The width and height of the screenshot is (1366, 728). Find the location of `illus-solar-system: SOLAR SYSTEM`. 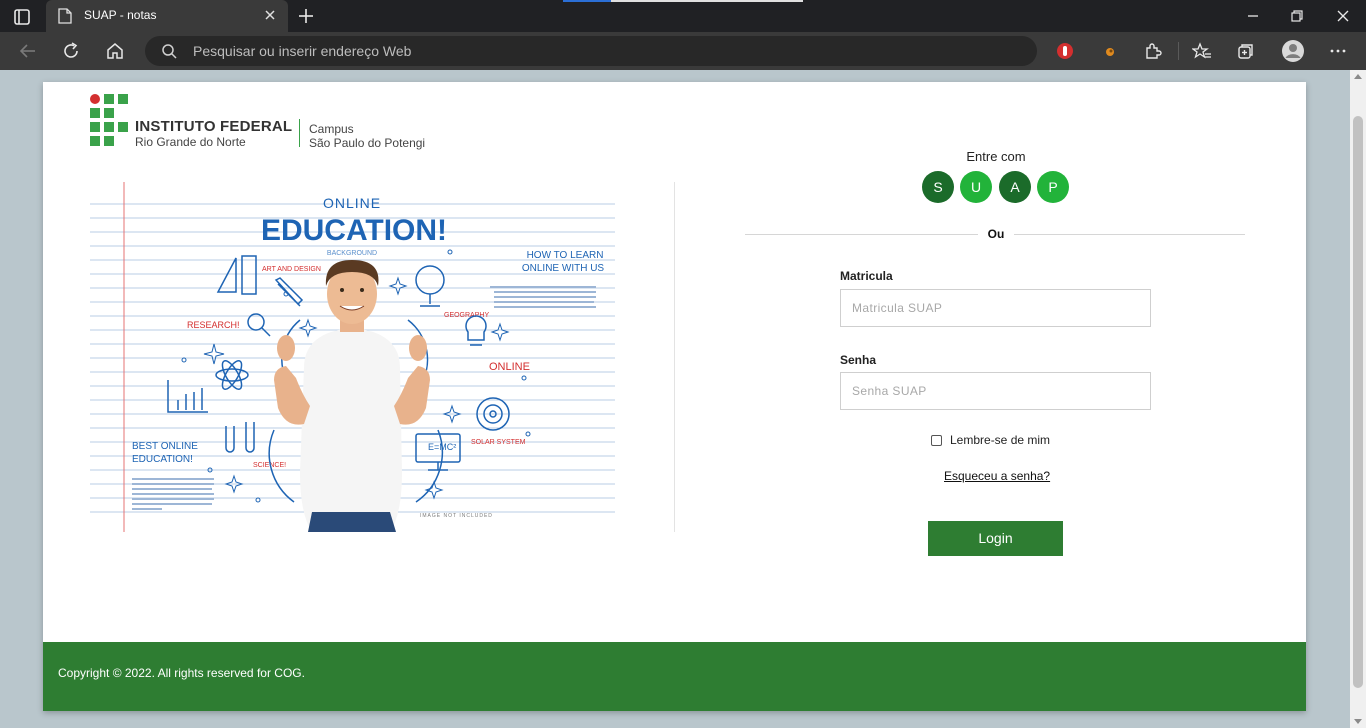

illus-solar-system: SOLAR SYSTEM is located at coordinates (498, 442).